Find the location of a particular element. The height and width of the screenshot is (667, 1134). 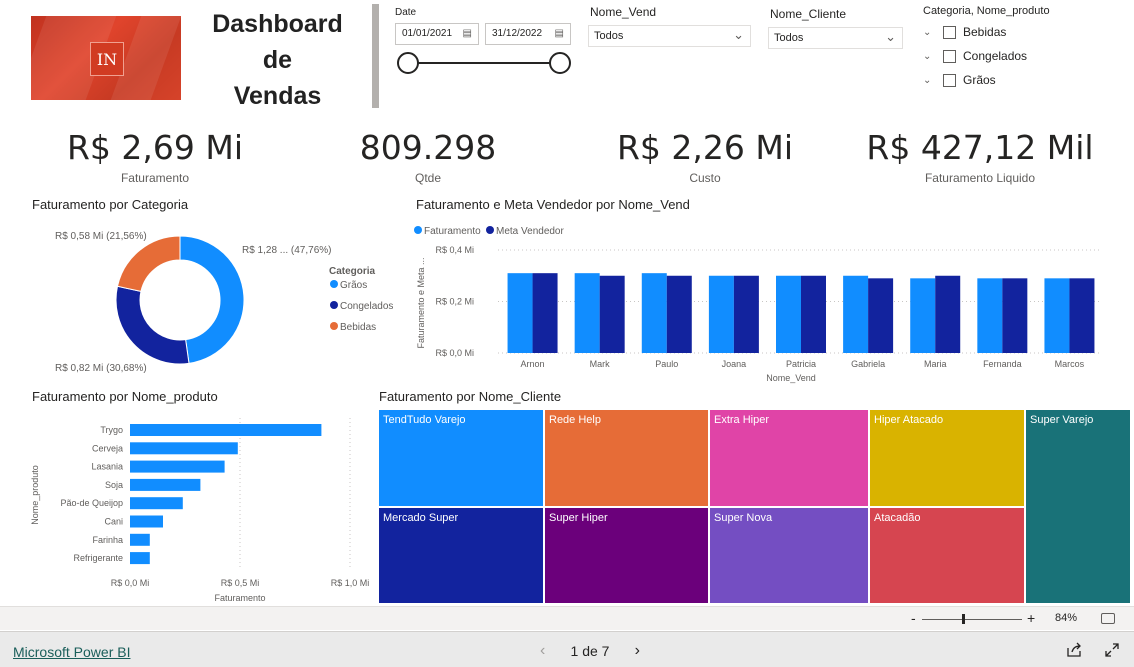

kpi-label: Custo is located at coordinates (705, 178).